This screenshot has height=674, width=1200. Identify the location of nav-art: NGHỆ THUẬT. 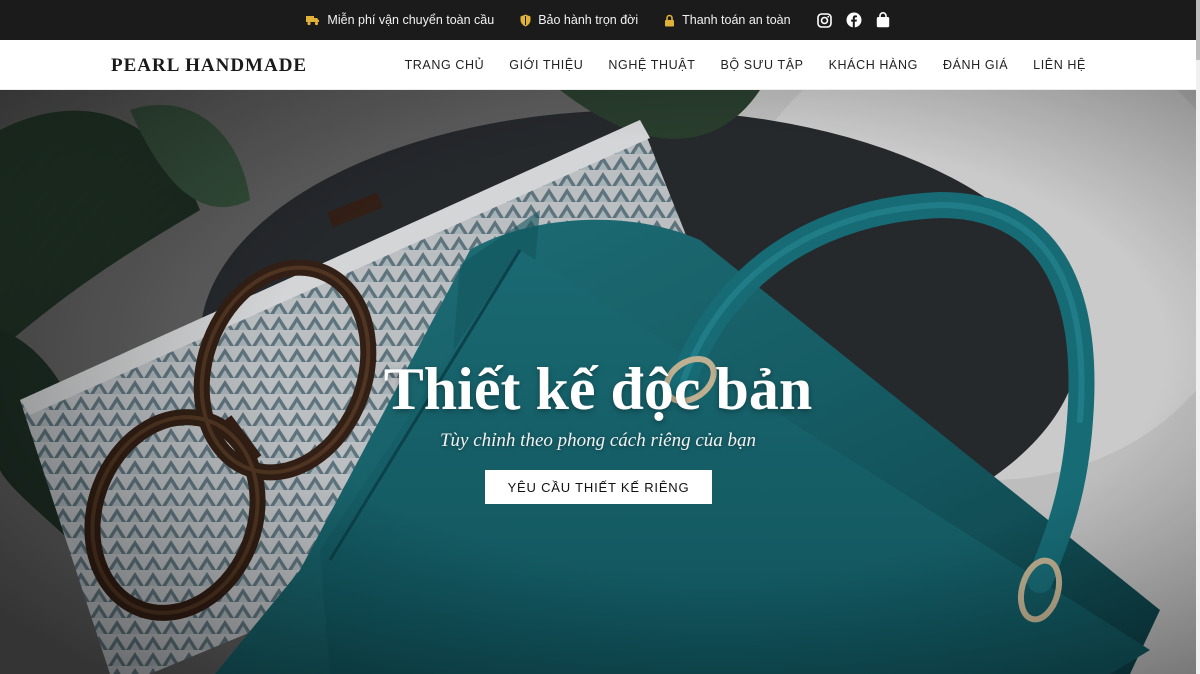
(651, 65).